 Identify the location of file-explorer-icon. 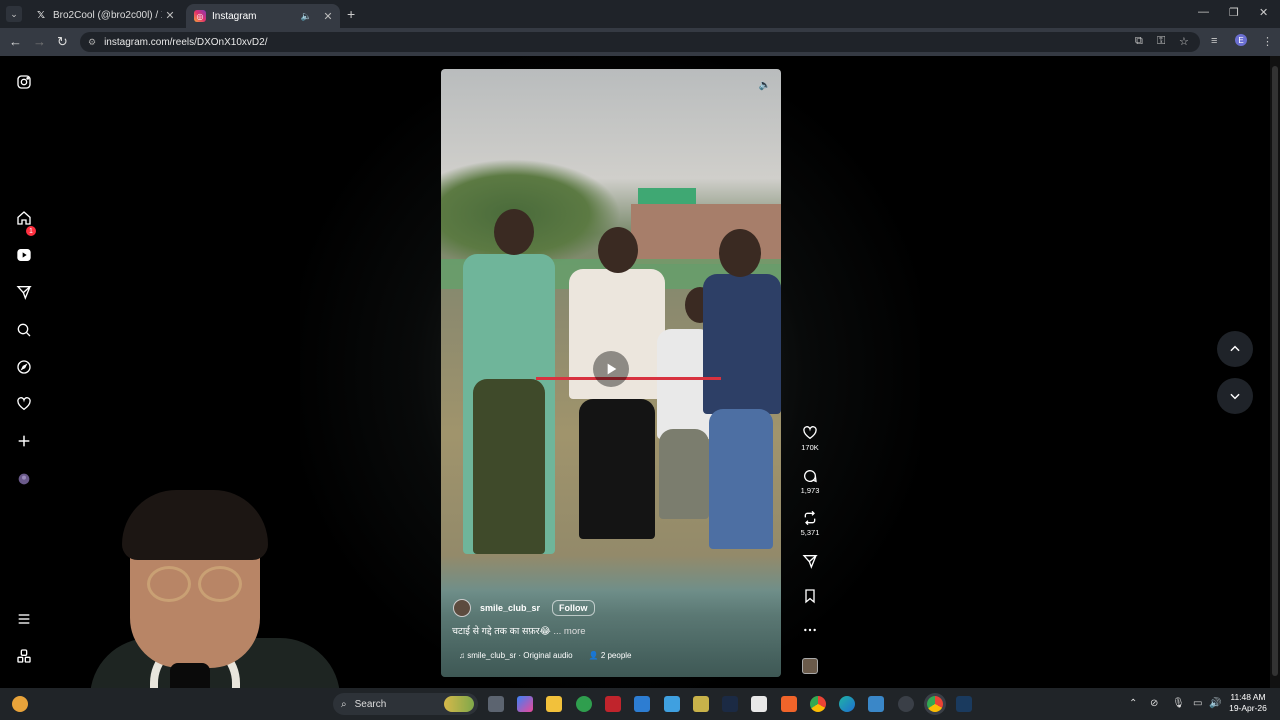
(554, 704).